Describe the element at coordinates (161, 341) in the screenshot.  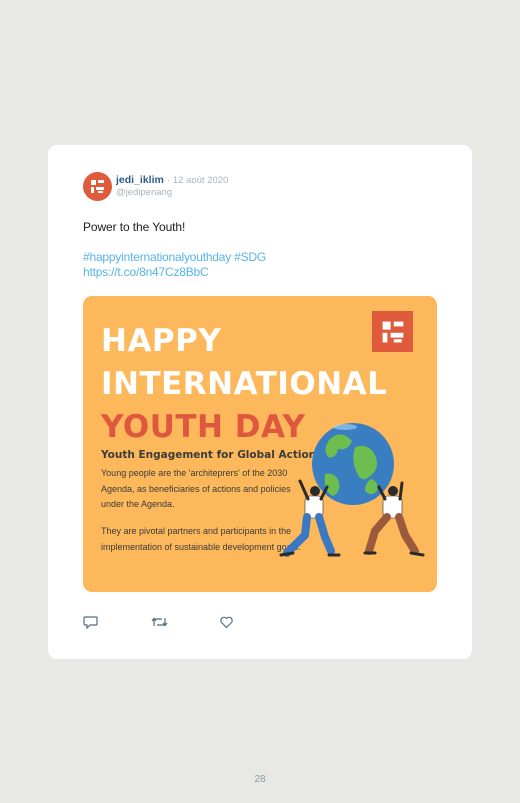
I see `headline-happy: HAPPY` at that location.